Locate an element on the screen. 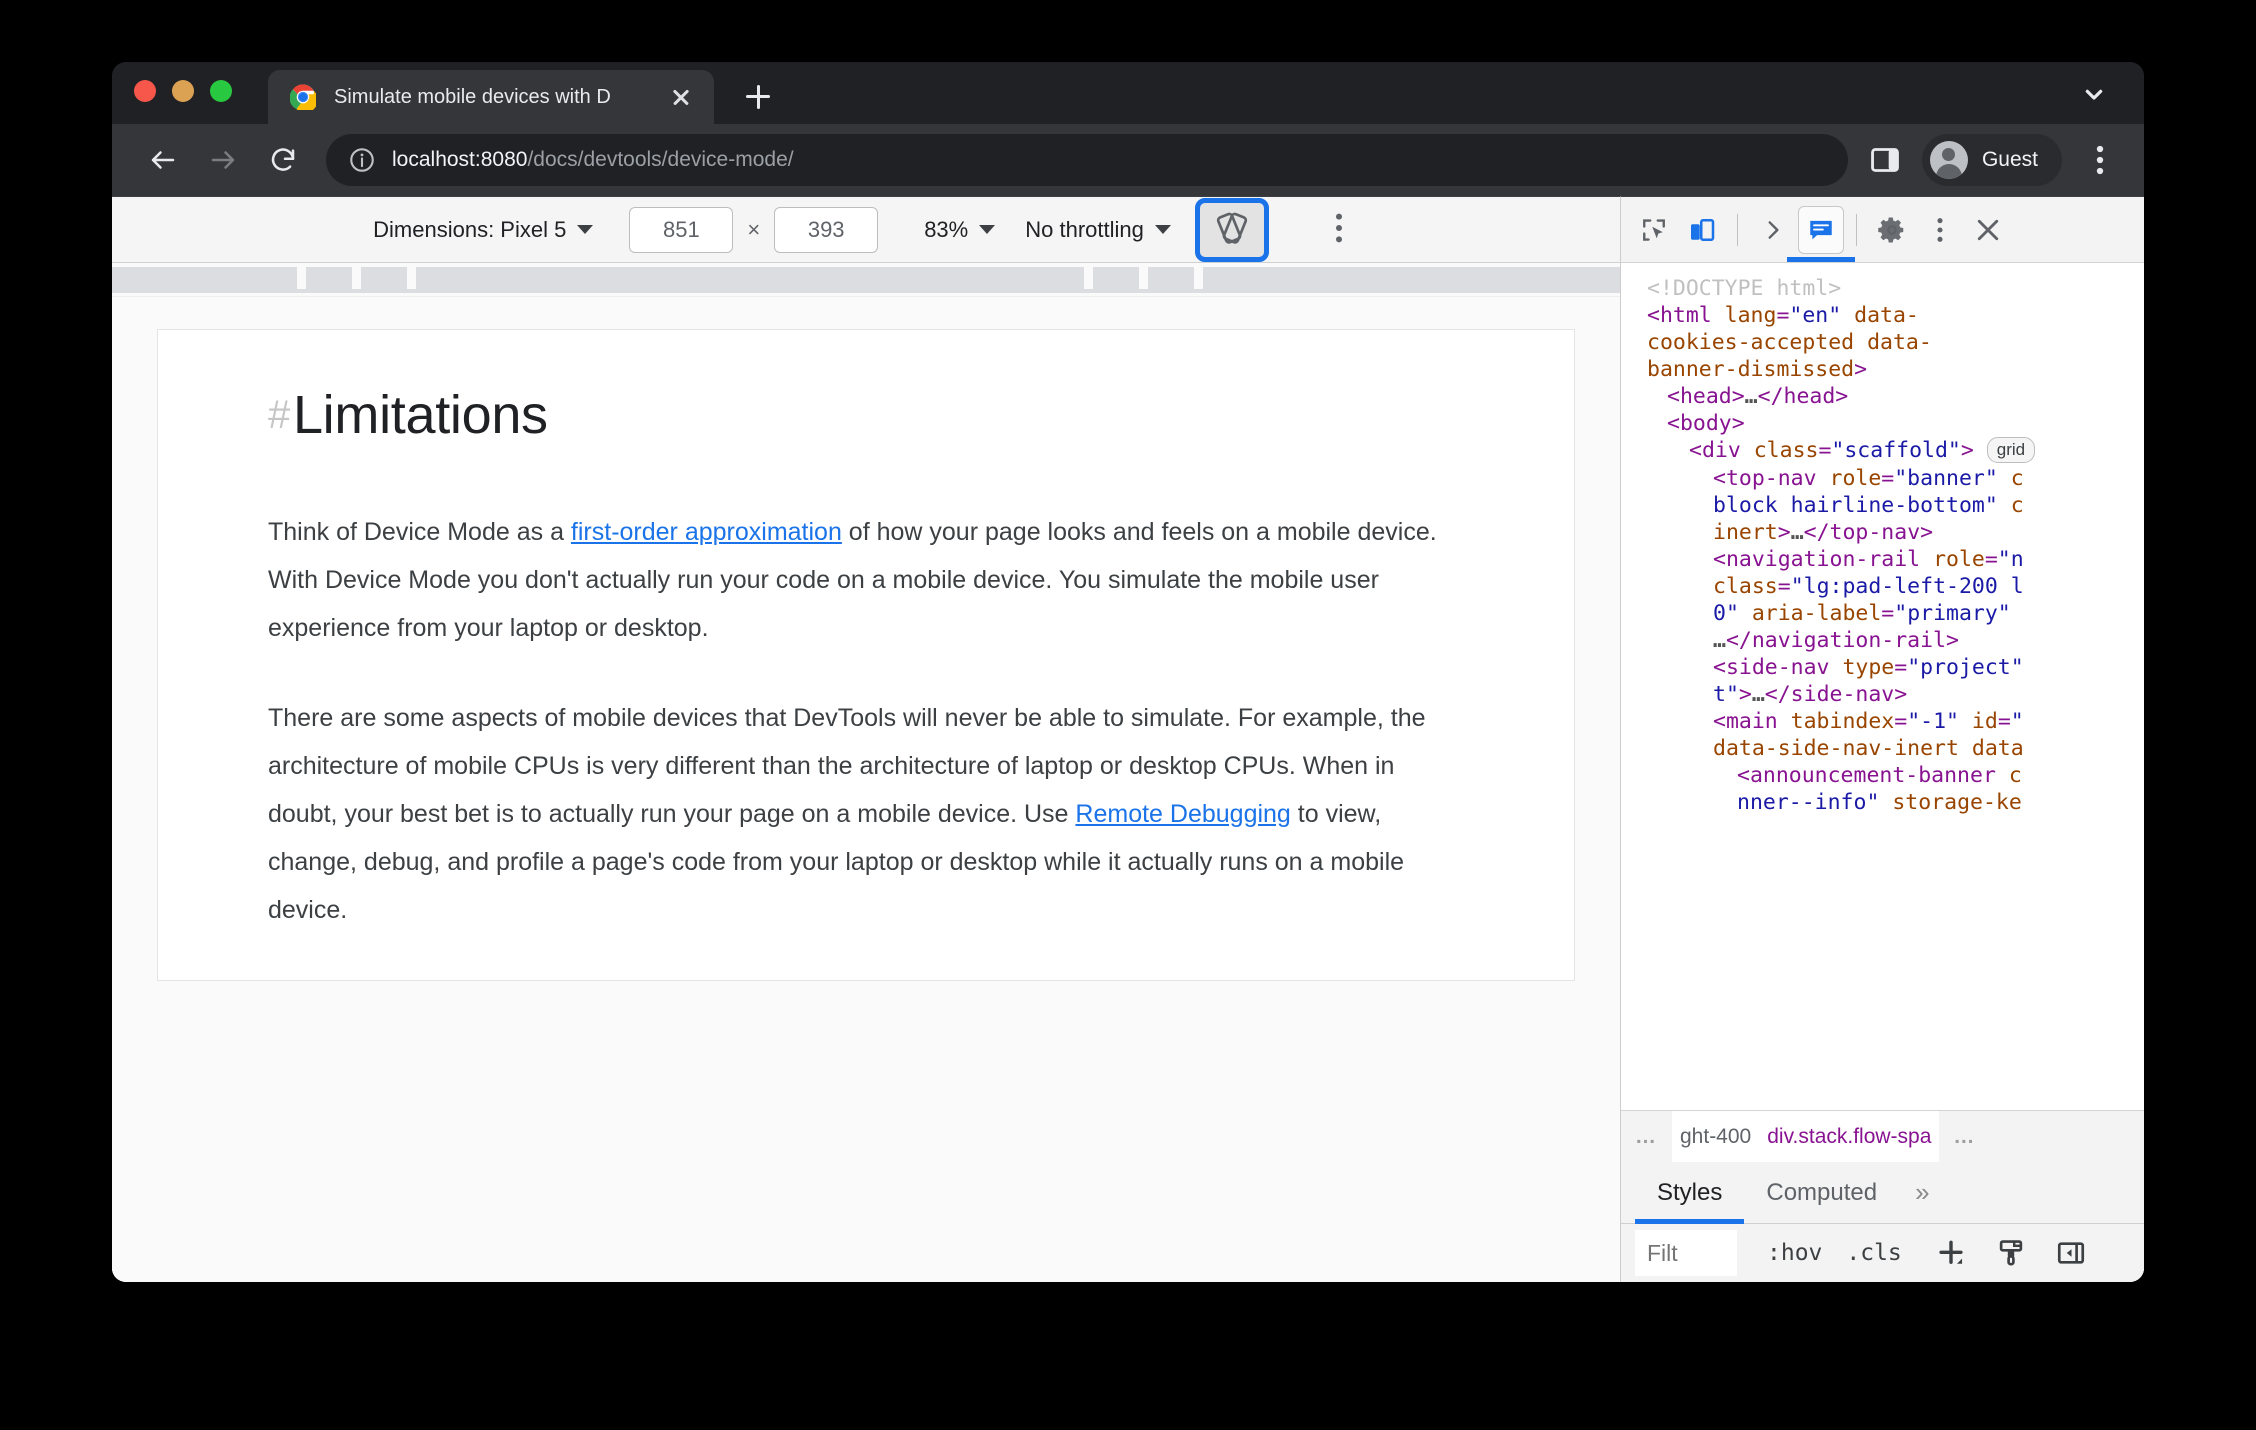  devtools-more-icon is located at coordinates (1940, 230).